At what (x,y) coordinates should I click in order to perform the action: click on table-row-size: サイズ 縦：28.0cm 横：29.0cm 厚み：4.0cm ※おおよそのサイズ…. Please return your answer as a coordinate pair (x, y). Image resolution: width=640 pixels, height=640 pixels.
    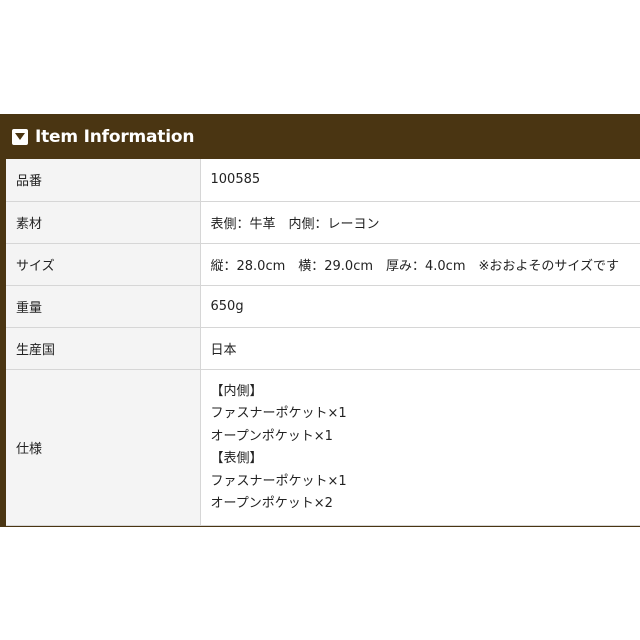
    Looking at the image, I should click on (323, 264).